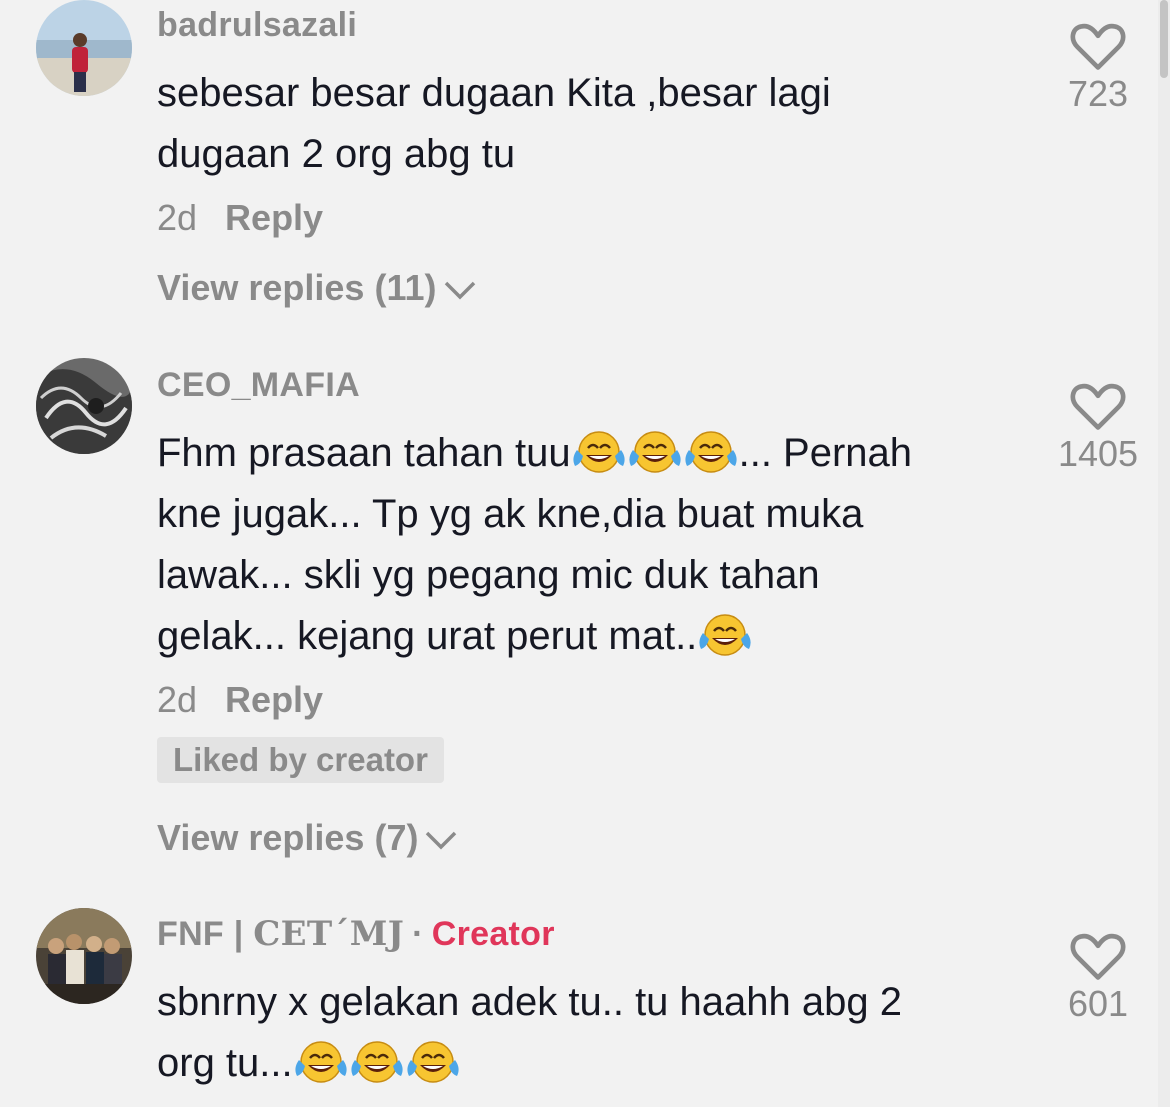 Image resolution: width=1170 pixels, height=1107 pixels. I want to click on like-section: 723, so click(1098, 68).